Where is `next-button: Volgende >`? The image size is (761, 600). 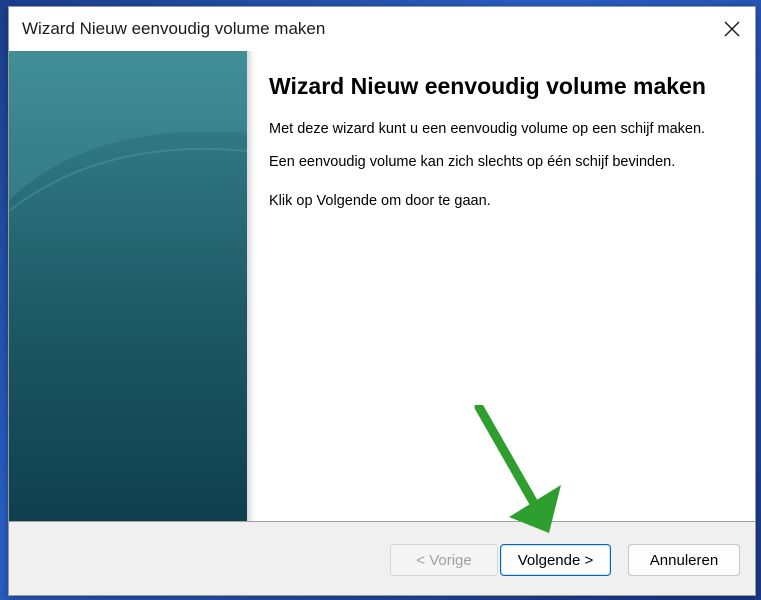 next-button: Volgende > is located at coordinates (555, 560).